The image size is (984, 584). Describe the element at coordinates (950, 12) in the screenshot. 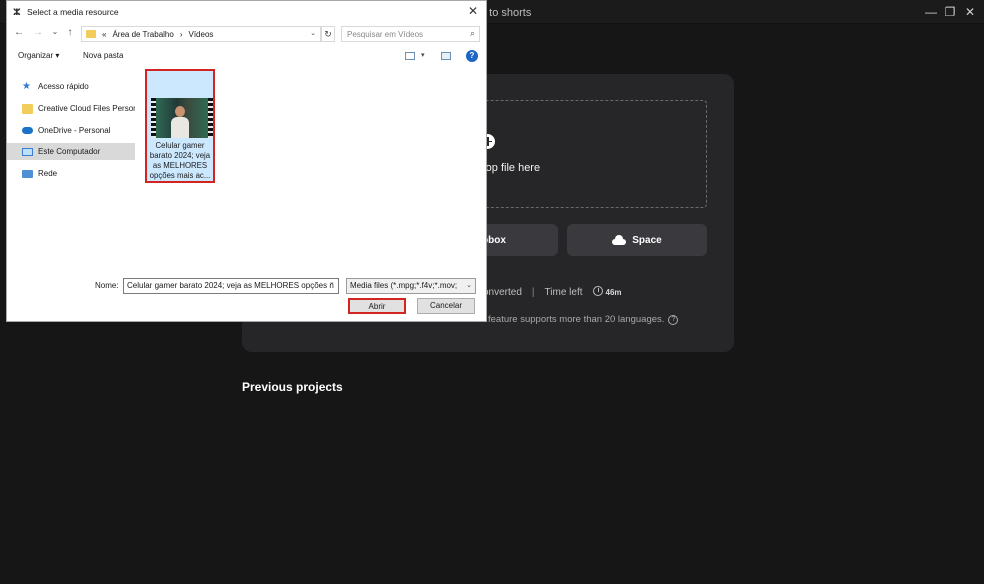

I see `restore-icon: ❐` at that location.